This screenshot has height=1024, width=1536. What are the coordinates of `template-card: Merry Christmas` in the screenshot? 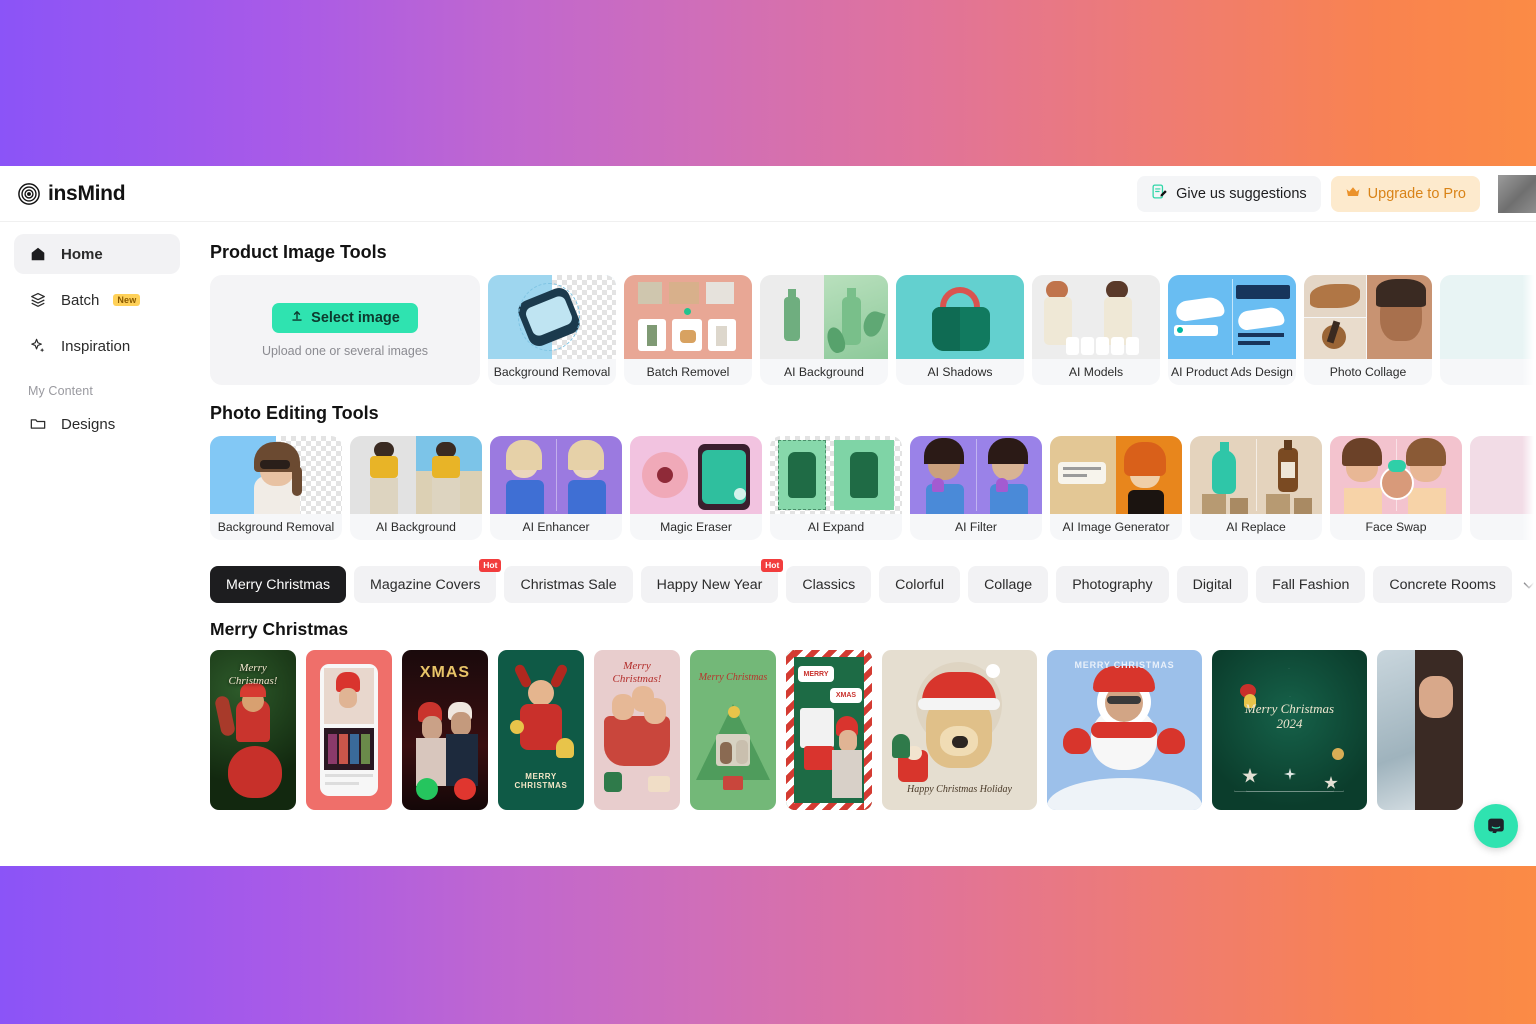 It's located at (733, 730).